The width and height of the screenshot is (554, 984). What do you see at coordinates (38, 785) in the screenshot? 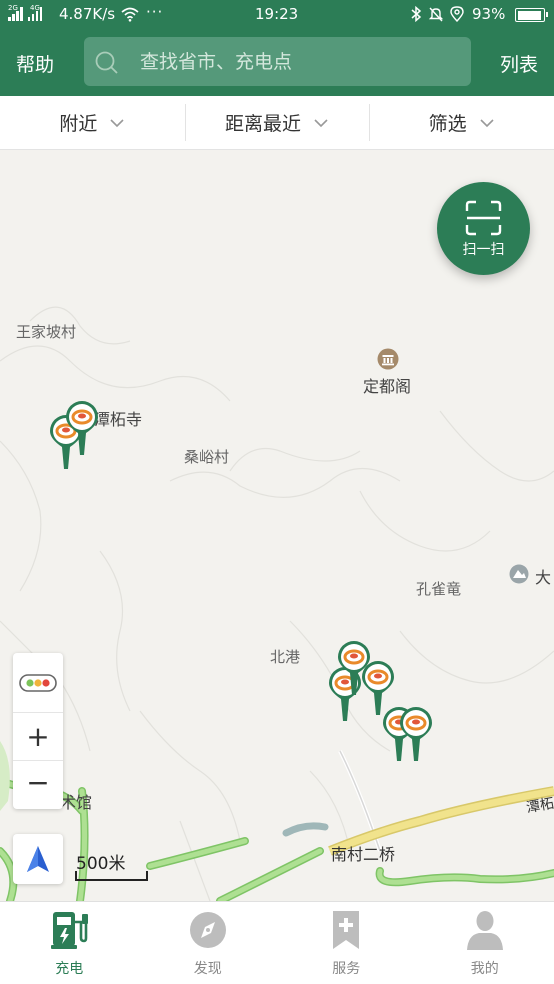
I see `zoom-out-button: −` at bounding box center [38, 785].